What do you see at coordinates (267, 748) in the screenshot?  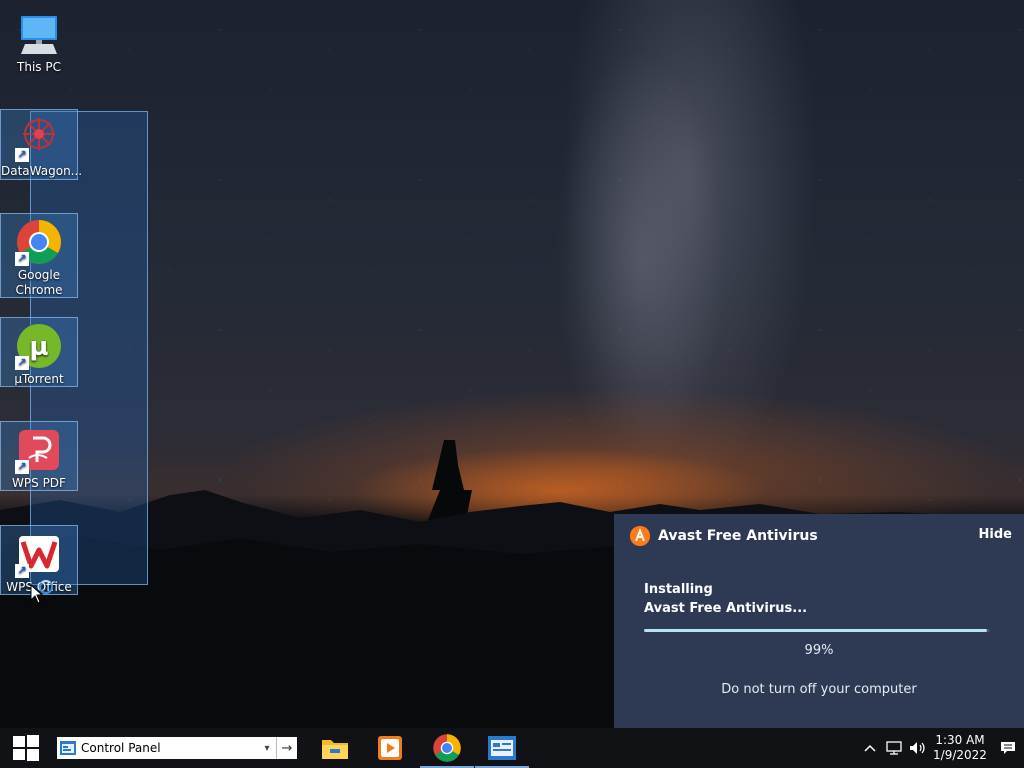 I see `chevron-down-icon: ▾` at bounding box center [267, 748].